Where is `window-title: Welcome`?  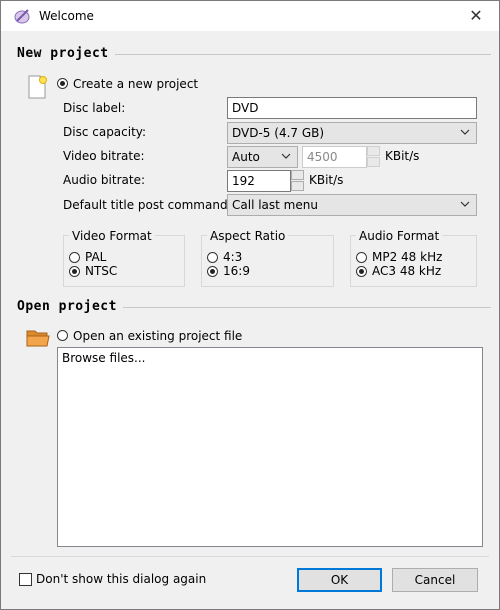 window-title: Welcome is located at coordinates (66, 16).